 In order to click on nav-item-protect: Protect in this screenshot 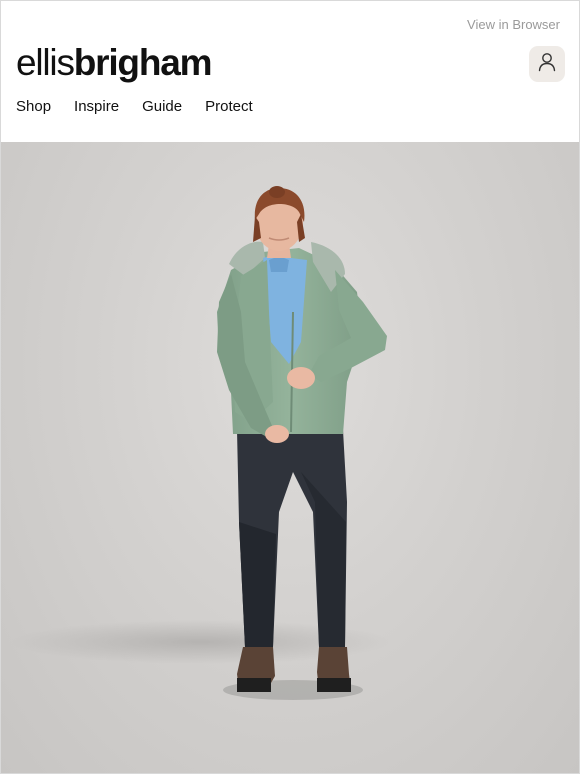, I will do `click(229, 106)`.